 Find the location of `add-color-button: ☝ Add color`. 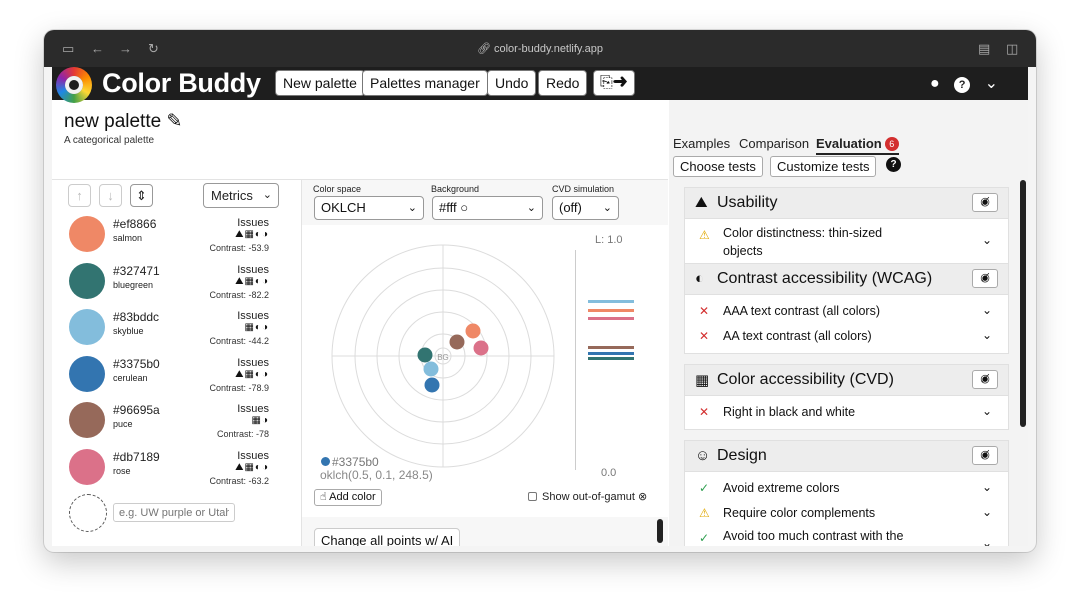

add-color-button: ☝ Add color is located at coordinates (348, 497).